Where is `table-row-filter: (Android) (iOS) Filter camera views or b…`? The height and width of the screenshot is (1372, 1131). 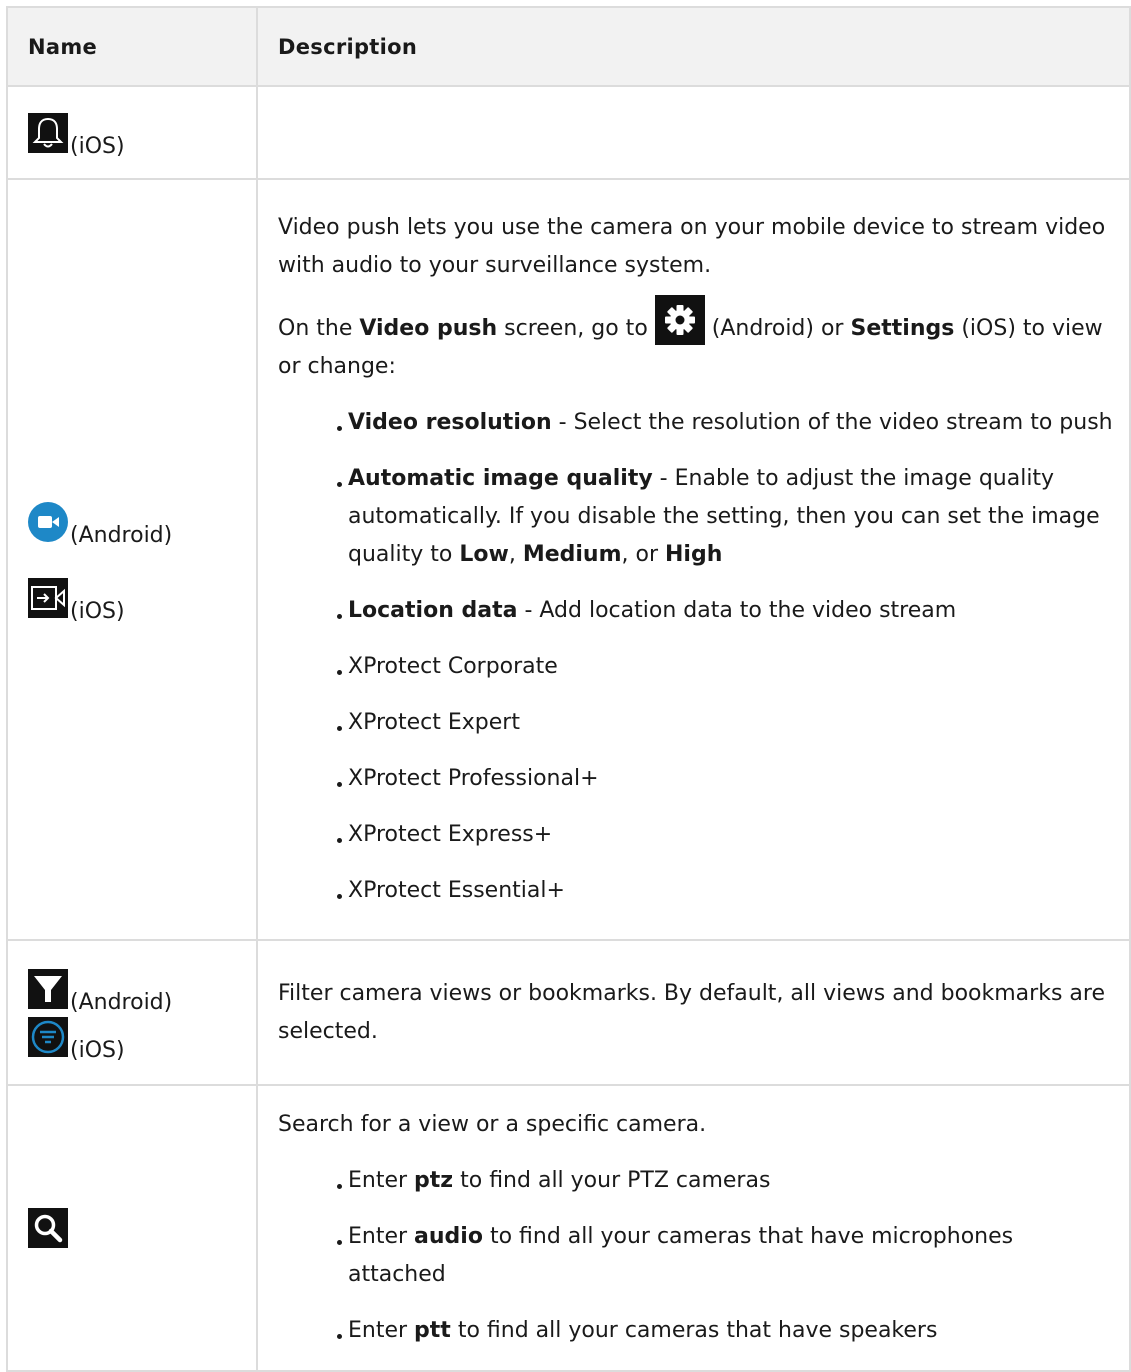 table-row-filter: (Android) (iOS) Filter camera views or b… is located at coordinates (568, 1012).